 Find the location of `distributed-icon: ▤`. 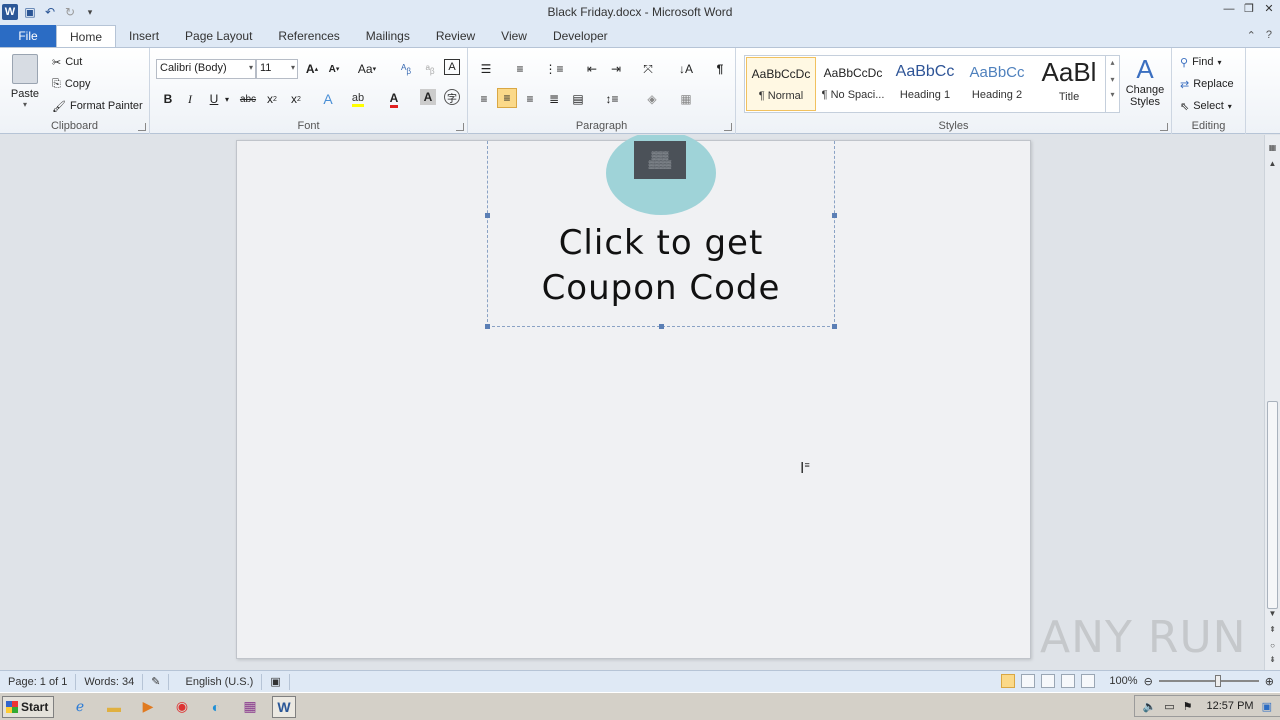

distributed-icon: ▤ is located at coordinates (578, 99).